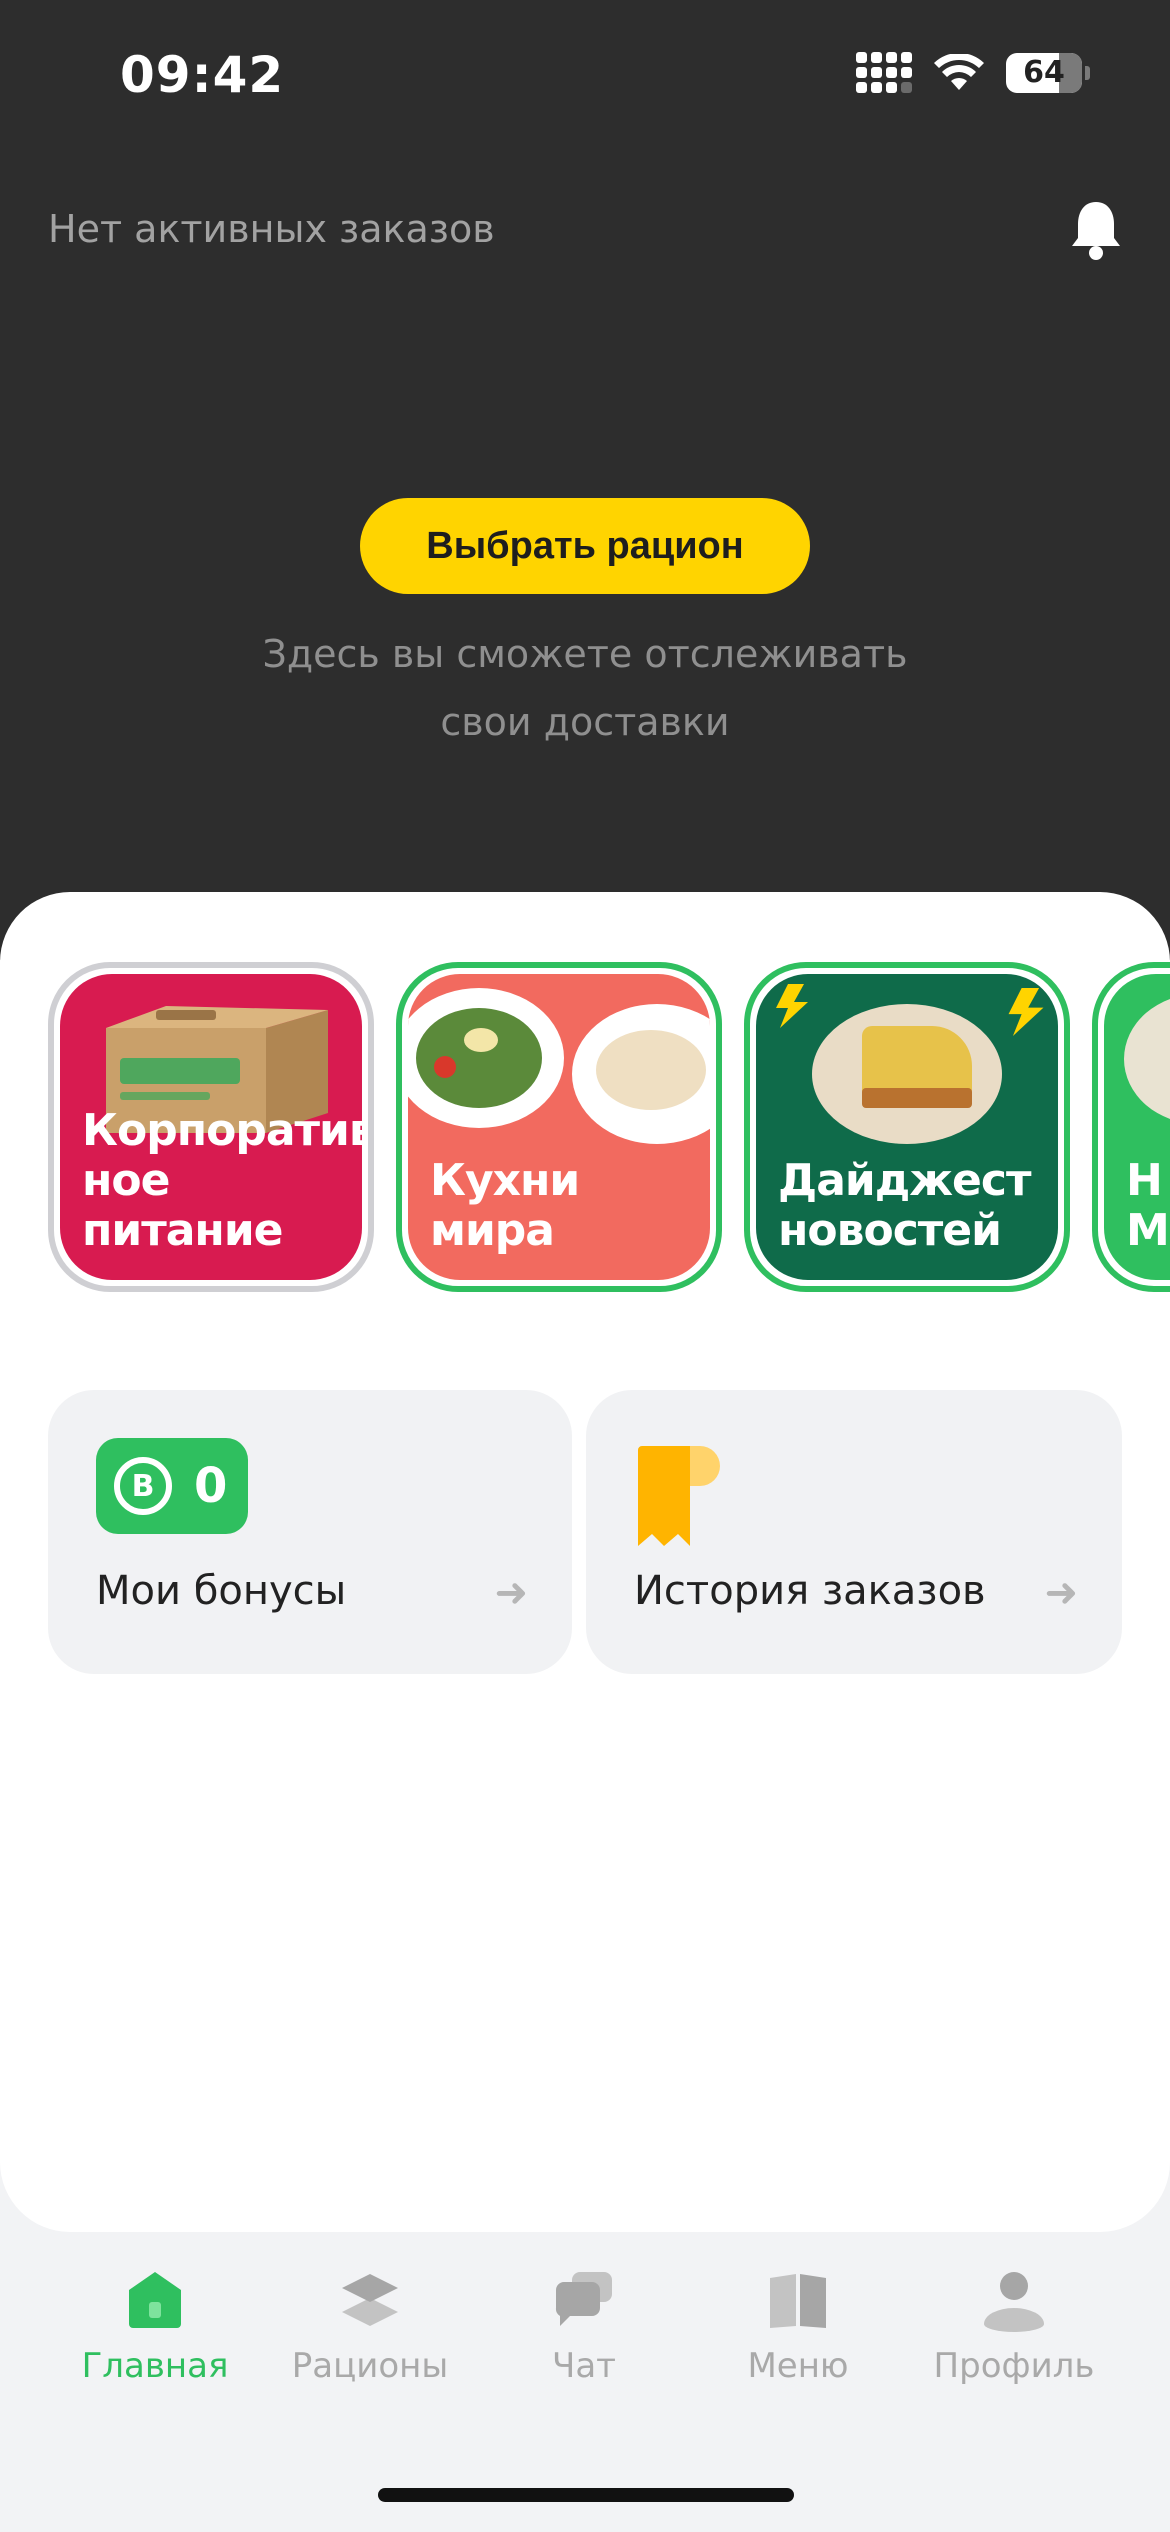 This screenshot has width=1170, height=2532. What do you see at coordinates (854, 1532) in the screenshot?
I see `order-history-tile: История заказов ➜` at bounding box center [854, 1532].